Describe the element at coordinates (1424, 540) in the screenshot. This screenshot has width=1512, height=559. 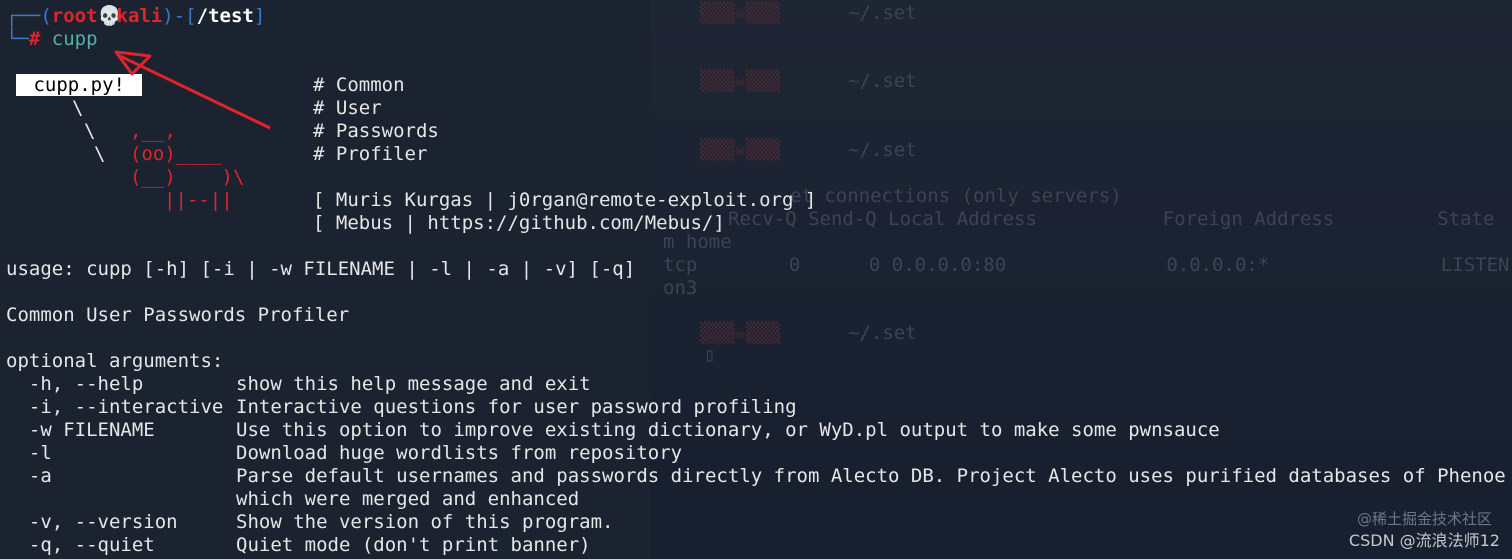
I see `watermark-csdn: CSDN @流浪法师12` at that location.